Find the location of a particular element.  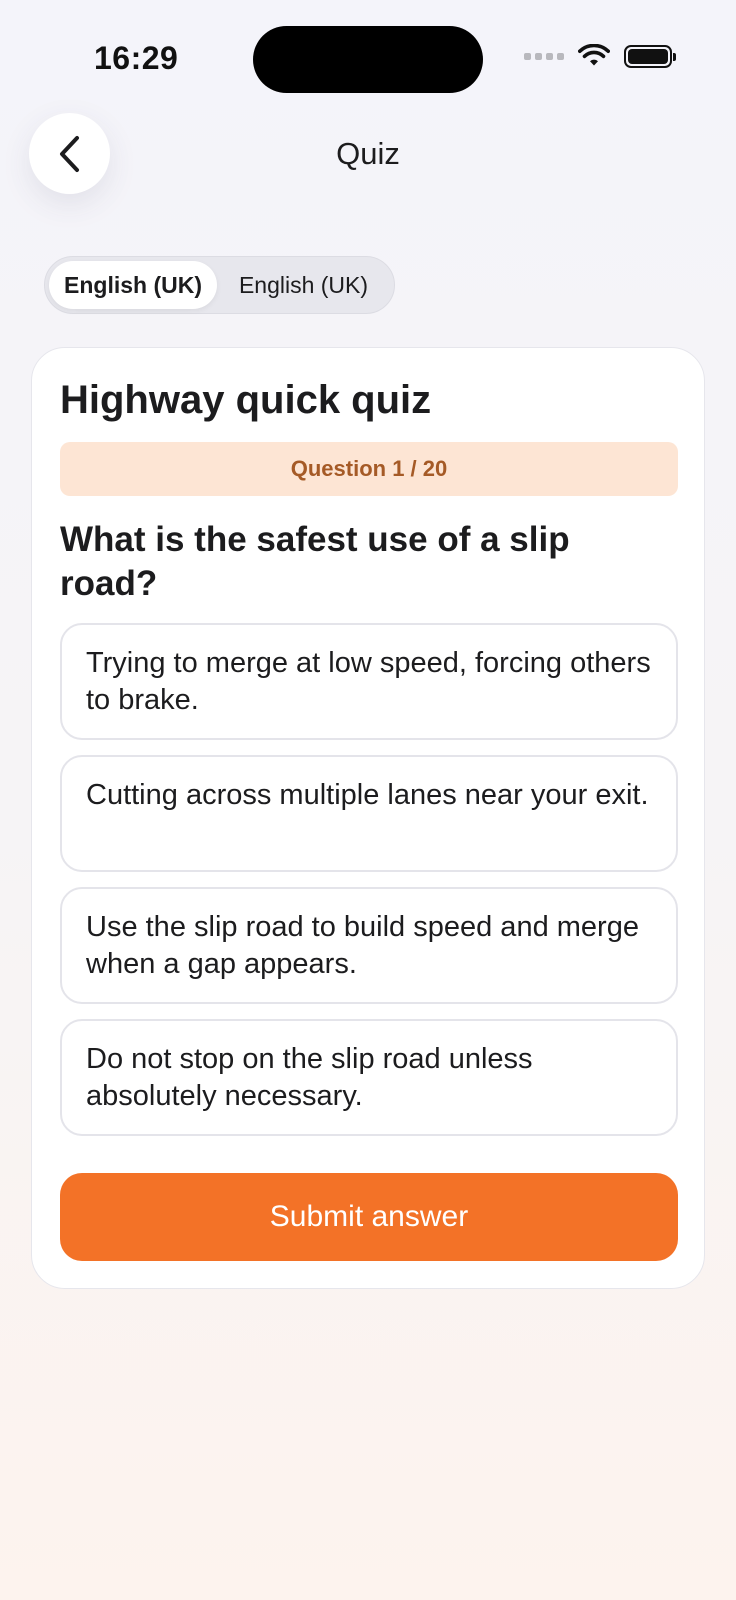

status-time: 16:29 is located at coordinates (136, 58).